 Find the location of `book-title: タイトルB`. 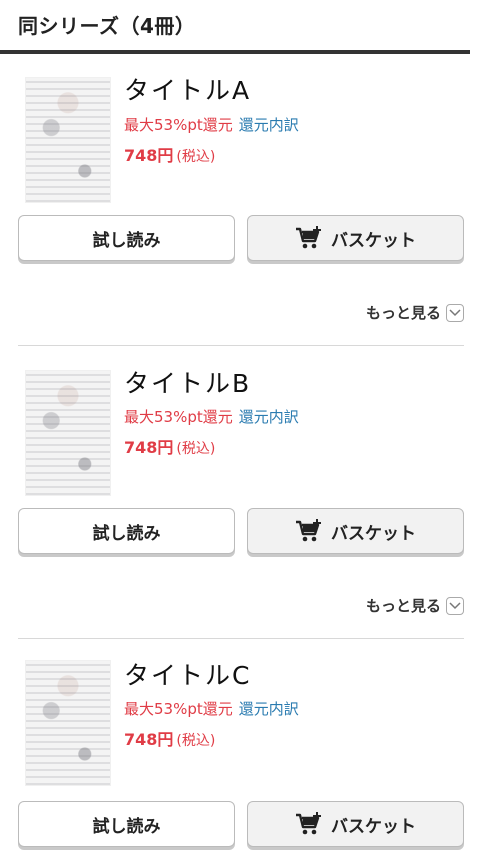

book-title: タイトルB is located at coordinates (187, 382).